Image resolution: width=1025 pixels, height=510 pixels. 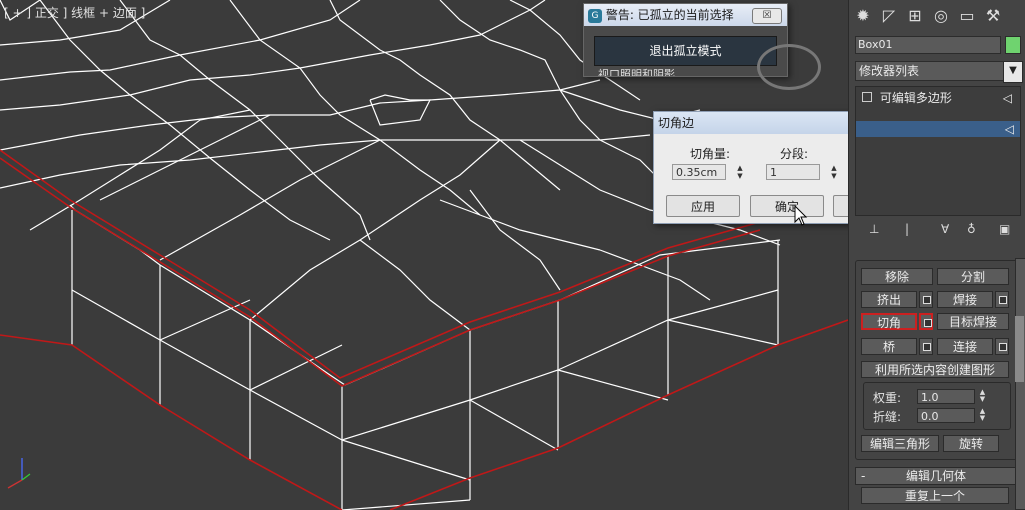 I want to click on warning-app-icon: G, so click(x=595, y=15).